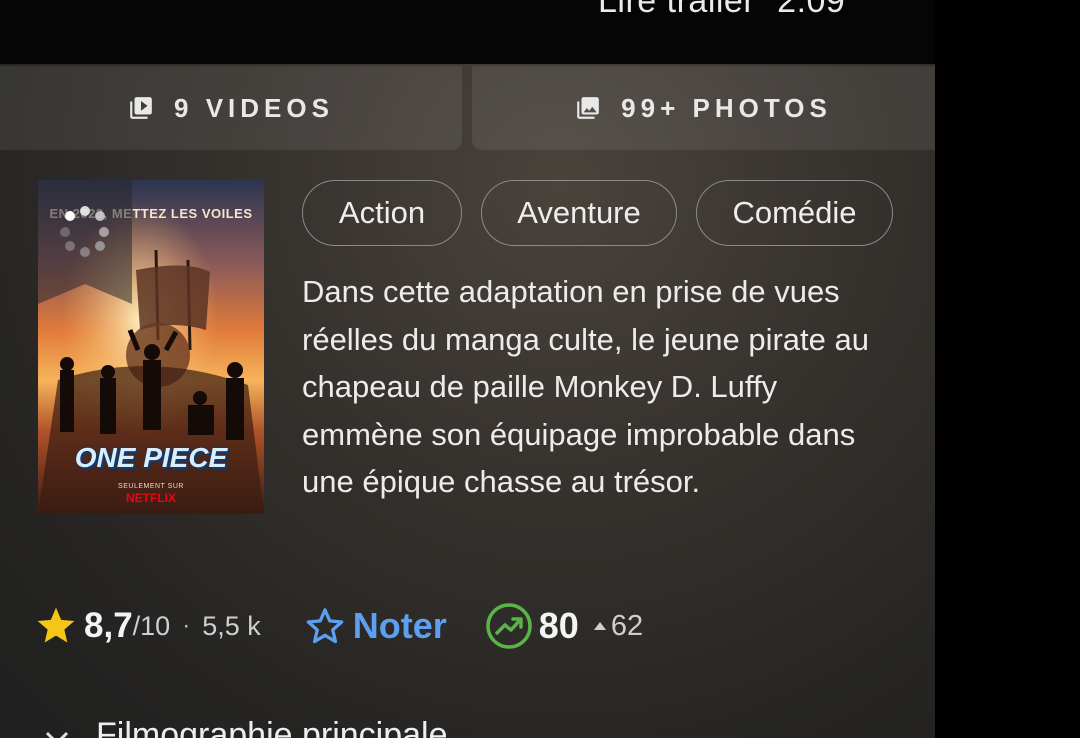  I want to click on poster-netflix-logo: NETFLIX, so click(151, 498).